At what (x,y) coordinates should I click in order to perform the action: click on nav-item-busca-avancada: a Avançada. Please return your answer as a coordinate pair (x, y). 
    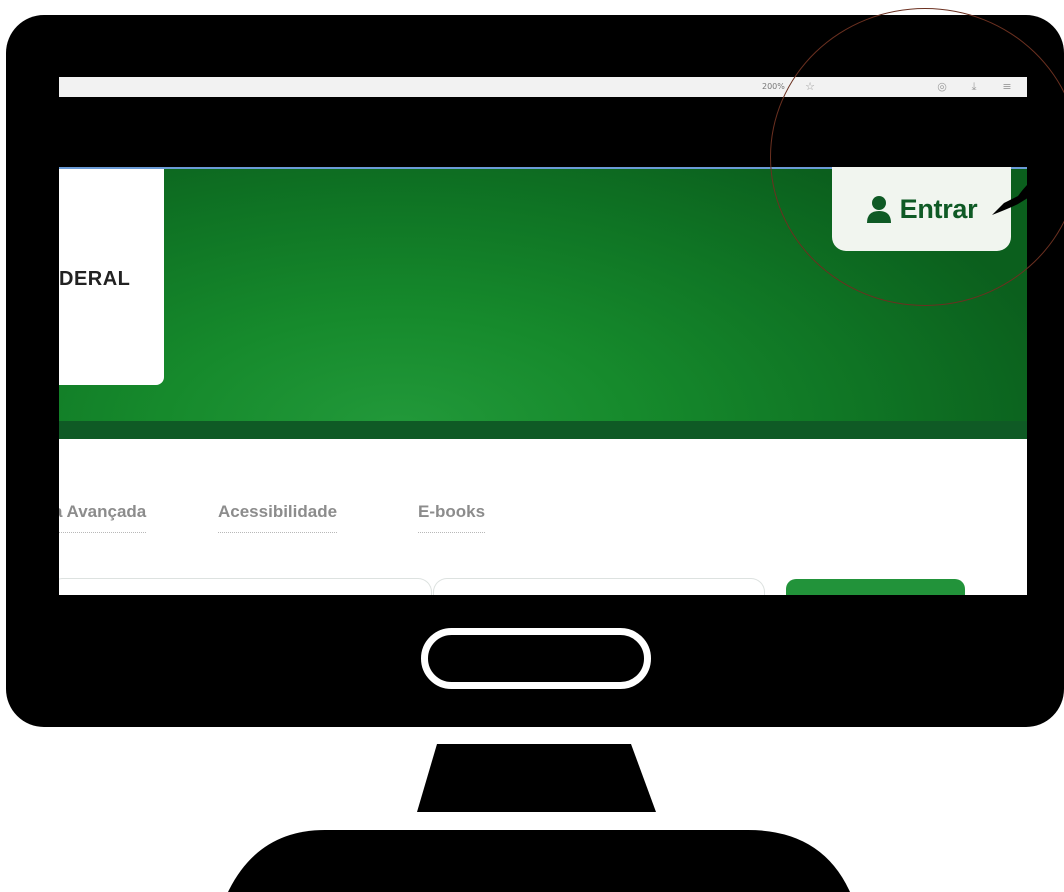
    Looking at the image, I should click on (103, 517).